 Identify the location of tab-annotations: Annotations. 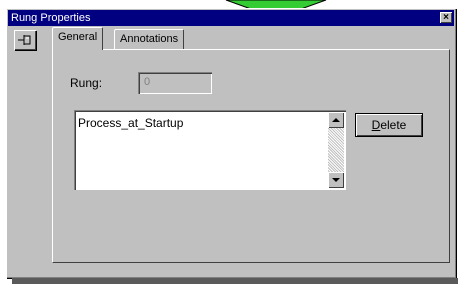
(149, 39).